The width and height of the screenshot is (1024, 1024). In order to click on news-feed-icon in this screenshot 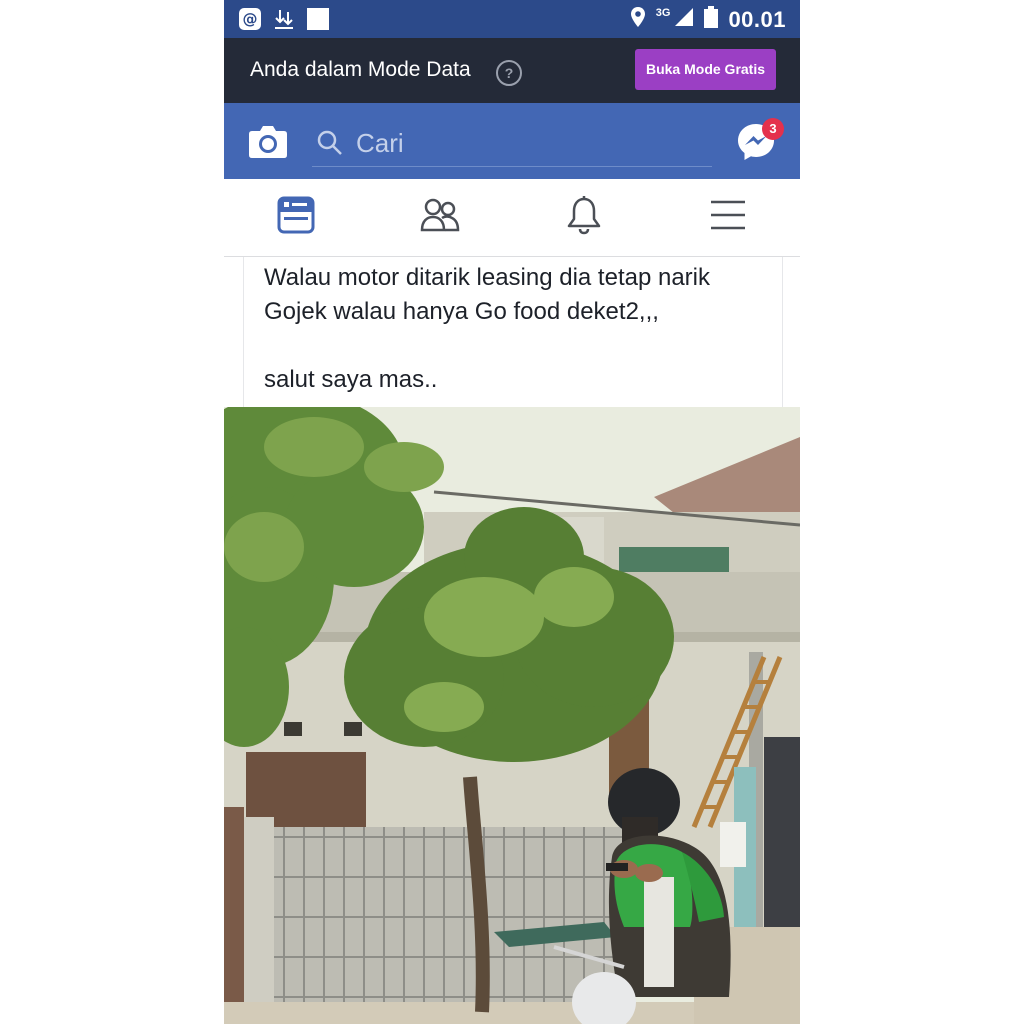, I will do `click(296, 217)`.